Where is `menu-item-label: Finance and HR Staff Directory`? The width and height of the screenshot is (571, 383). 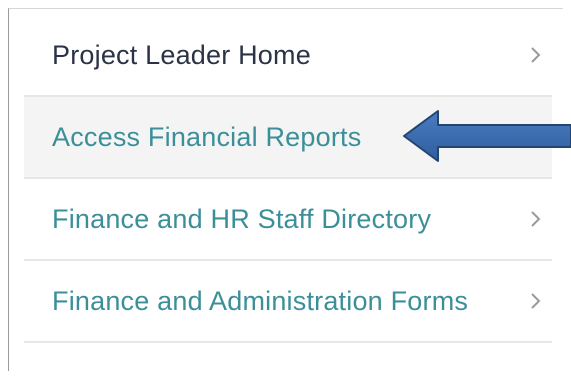 menu-item-label: Finance and HR Staff Directory is located at coordinates (242, 218).